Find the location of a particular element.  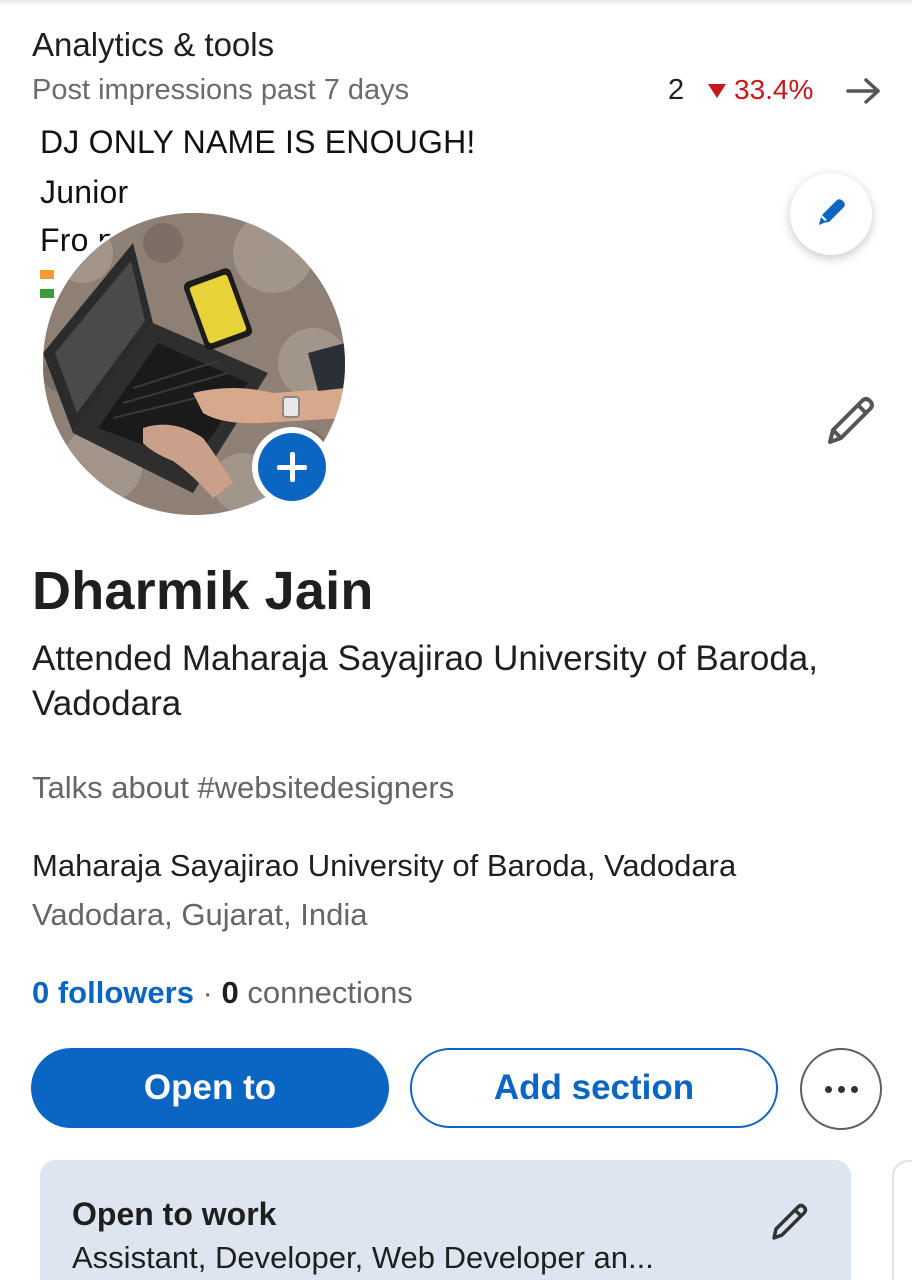

profile-name: Dharmik Jain is located at coordinates (203, 591).